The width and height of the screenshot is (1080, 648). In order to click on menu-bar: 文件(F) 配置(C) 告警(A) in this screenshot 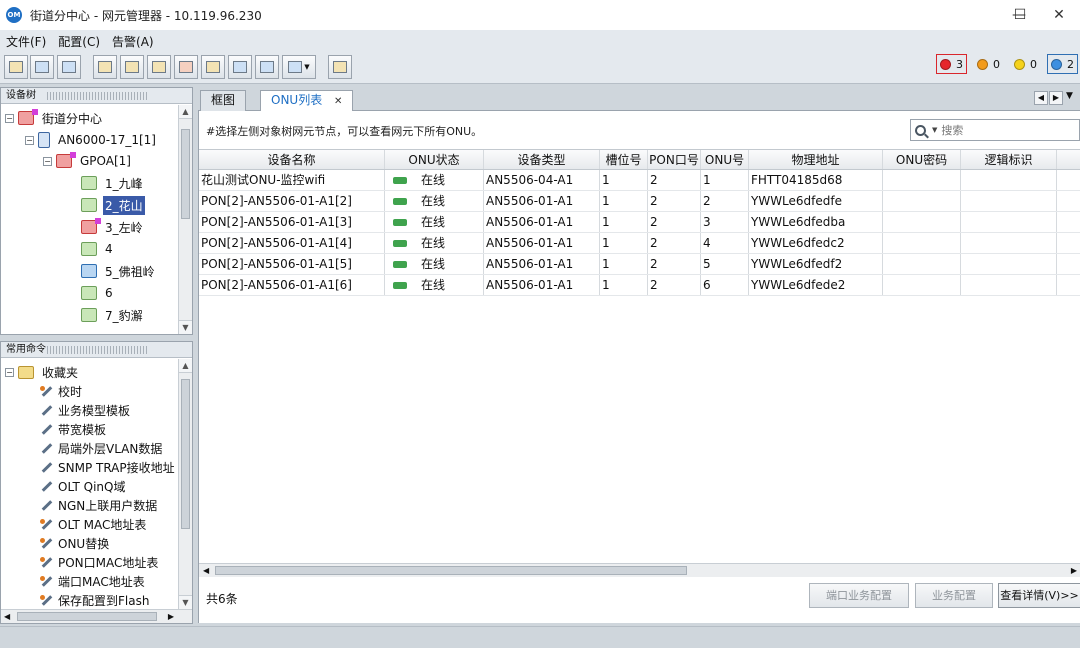, I will do `click(540, 41)`.